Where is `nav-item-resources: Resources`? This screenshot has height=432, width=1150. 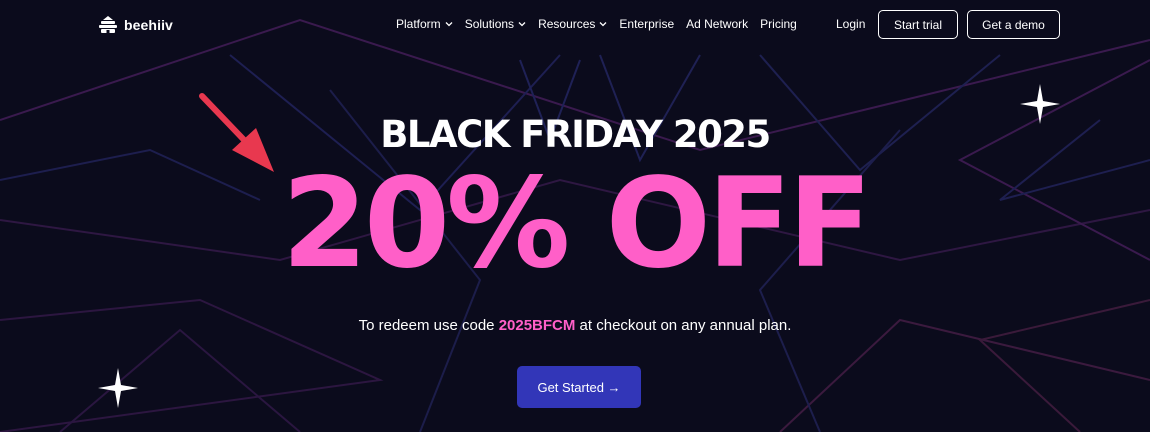 nav-item-resources: Resources is located at coordinates (572, 24).